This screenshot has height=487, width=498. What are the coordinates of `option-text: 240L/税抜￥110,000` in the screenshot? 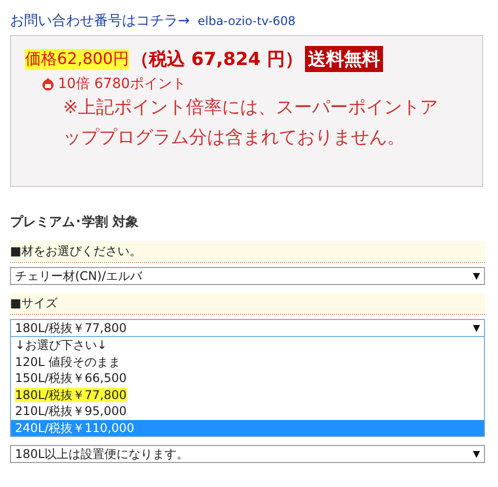 It's located at (74, 427).